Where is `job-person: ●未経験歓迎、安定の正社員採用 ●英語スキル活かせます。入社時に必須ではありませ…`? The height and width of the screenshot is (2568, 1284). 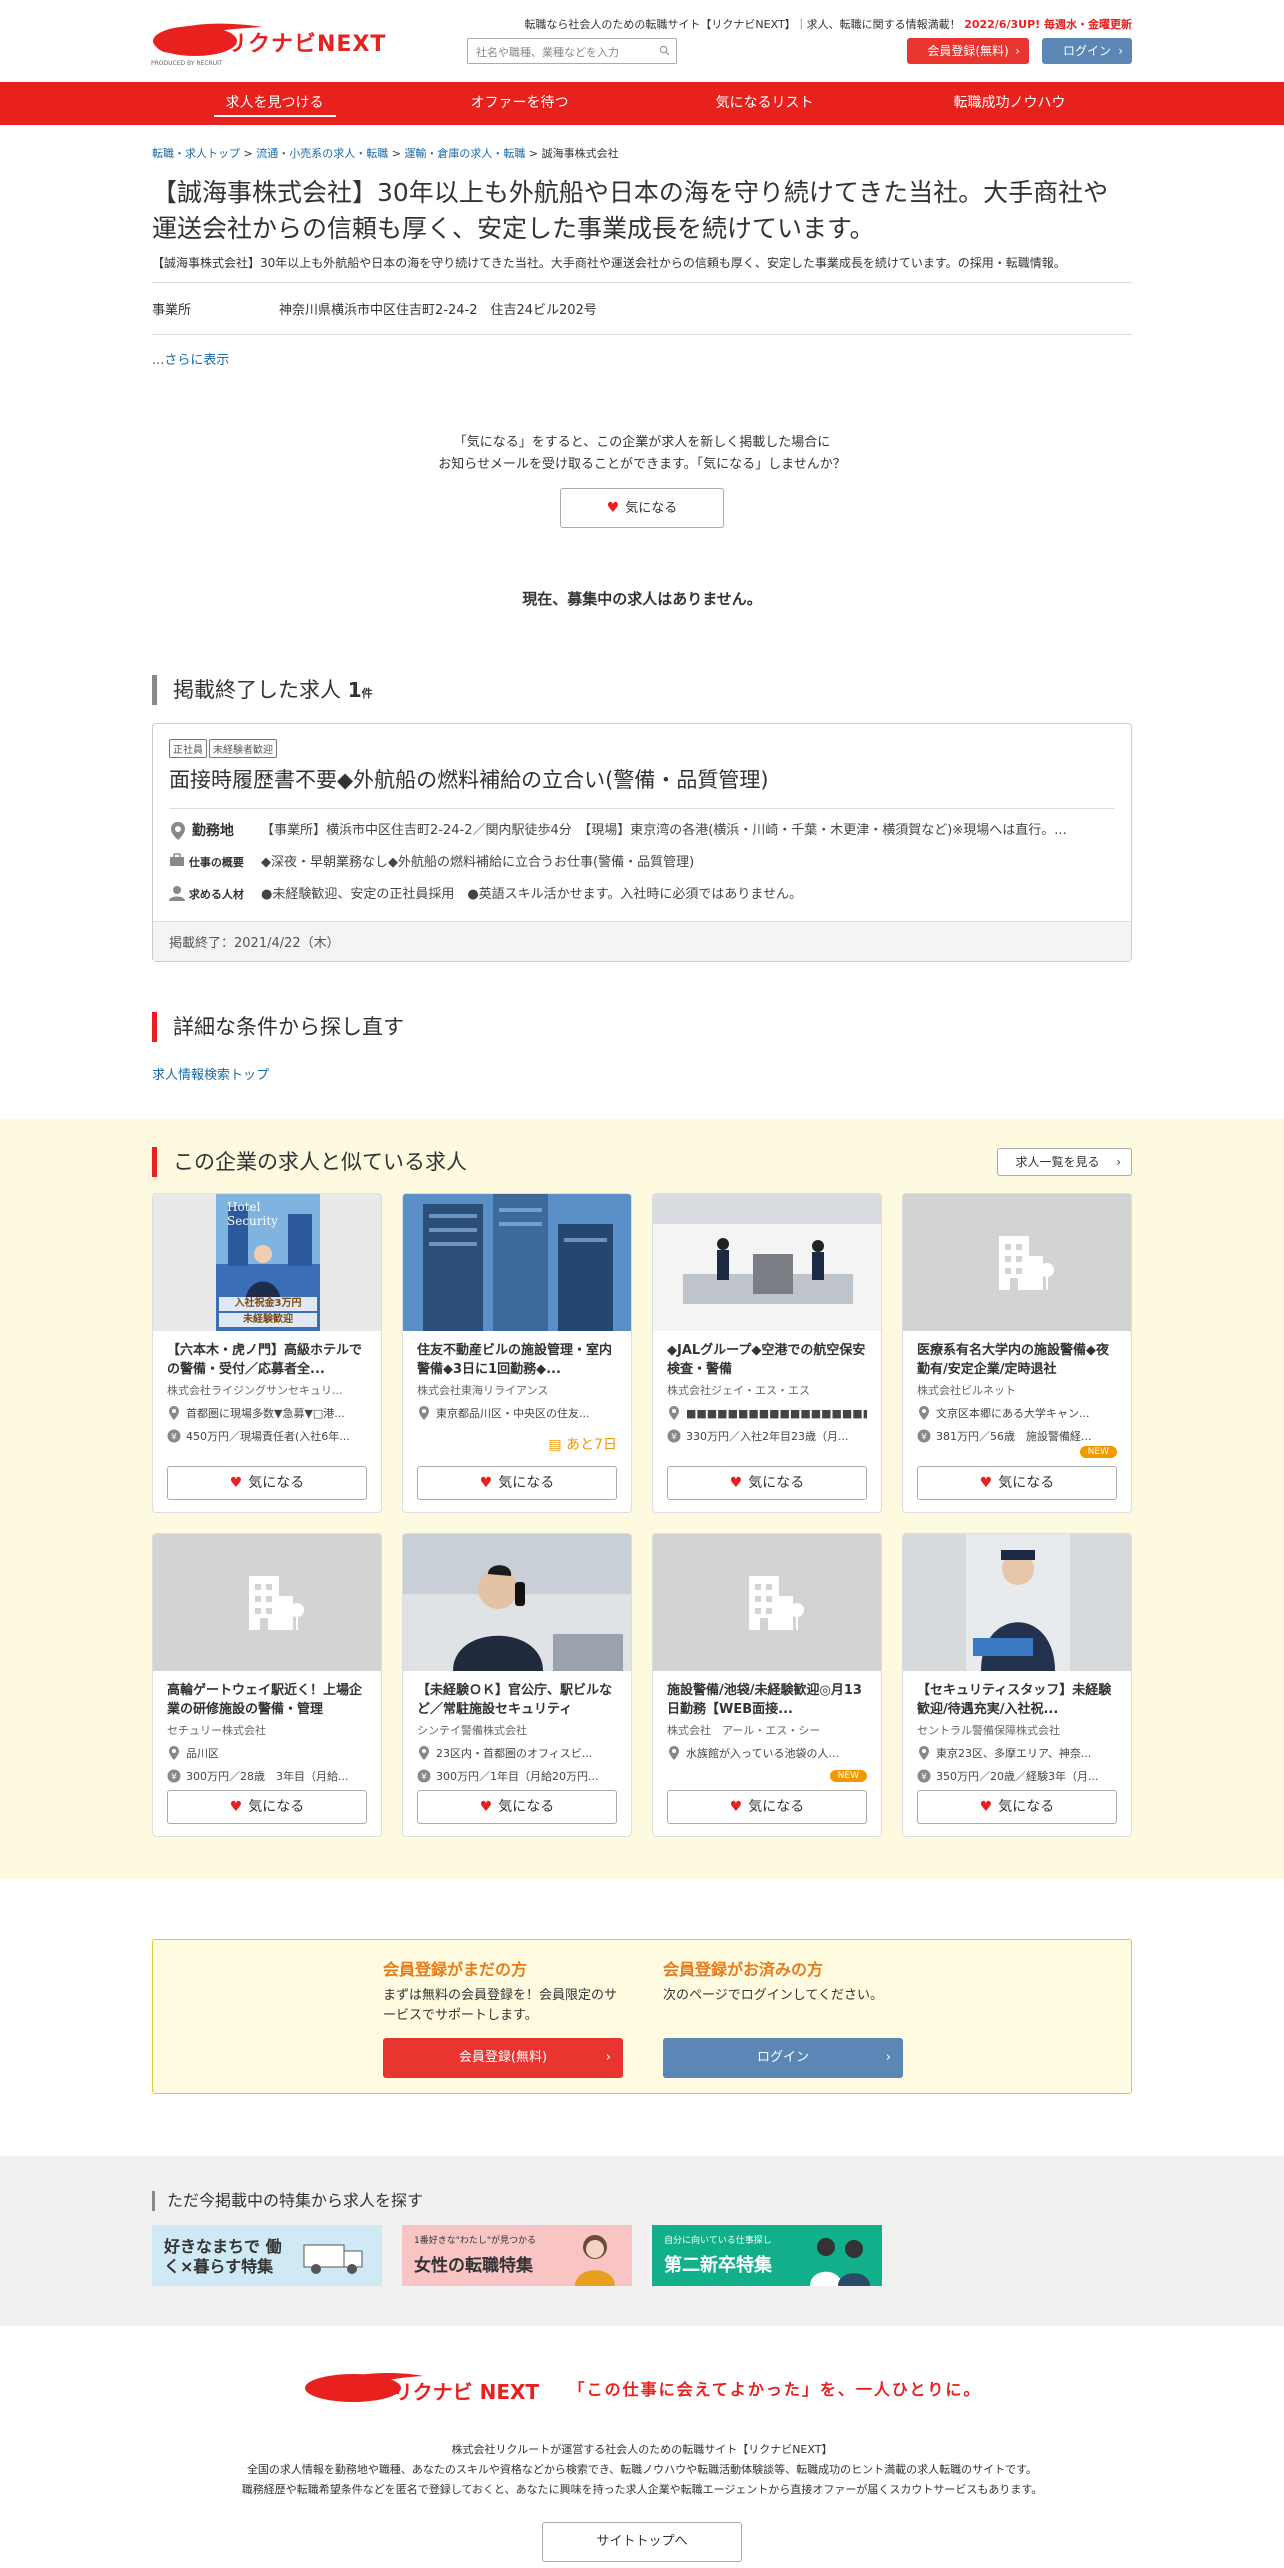 job-person: ●未経験歓迎、安定の正社員採用 ●英語スキル活かせます。入社時に必須ではありませ… is located at coordinates (531, 894).